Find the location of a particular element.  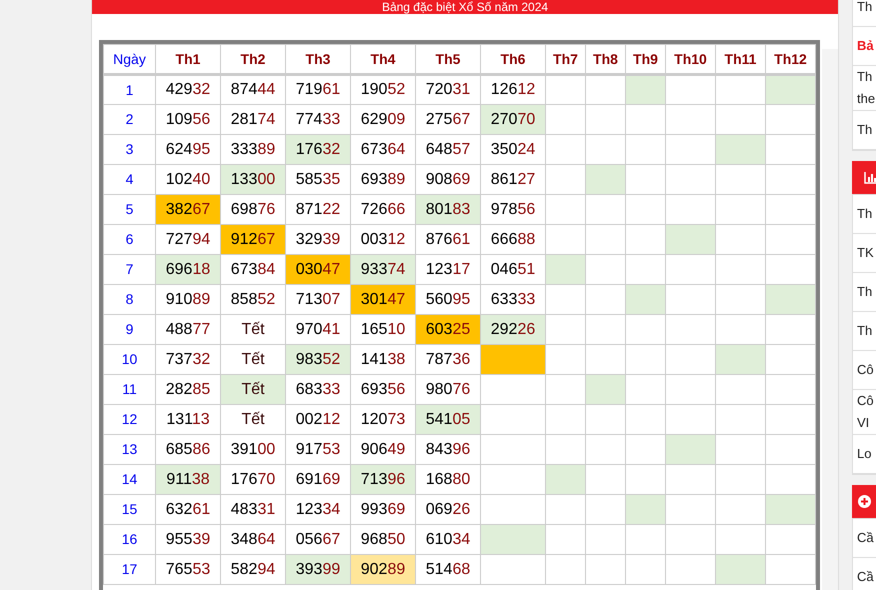

result-cell: 39399 is located at coordinates (318, 569).